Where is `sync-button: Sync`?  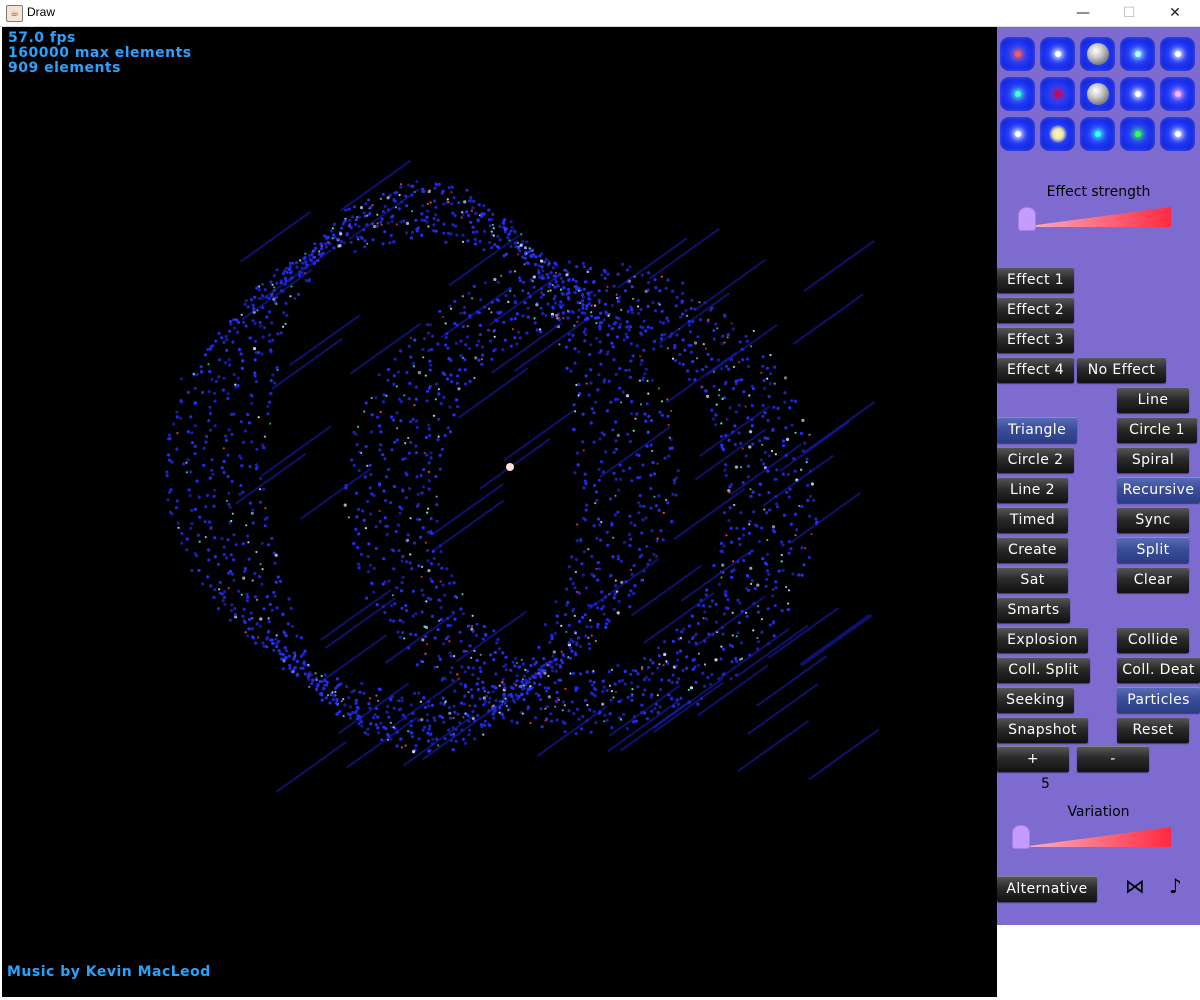 sync-button: Sync is located at coordinates (1153, 520).